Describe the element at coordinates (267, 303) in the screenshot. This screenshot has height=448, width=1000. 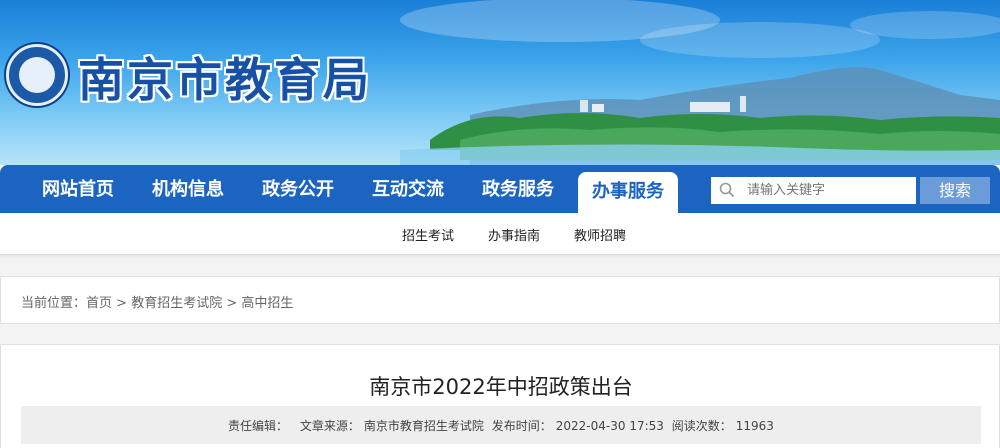
I see `breadcrumb-item-high-school: 高中招生` at that location.